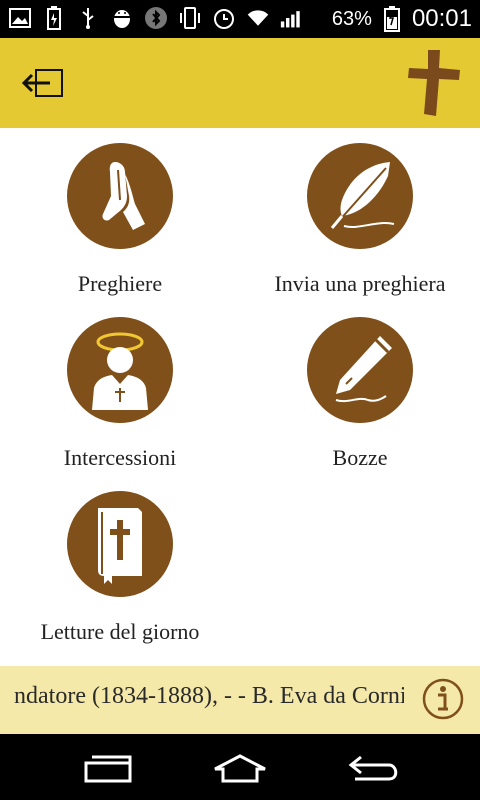 The height and width of the screenshot is (800, 480). What do you see at coordinates (209, 696) in the screenshot?
I see `ticker-text: ndatore (1834-1888), - - B. Eva da Corni` at bounding box center [209, 696].